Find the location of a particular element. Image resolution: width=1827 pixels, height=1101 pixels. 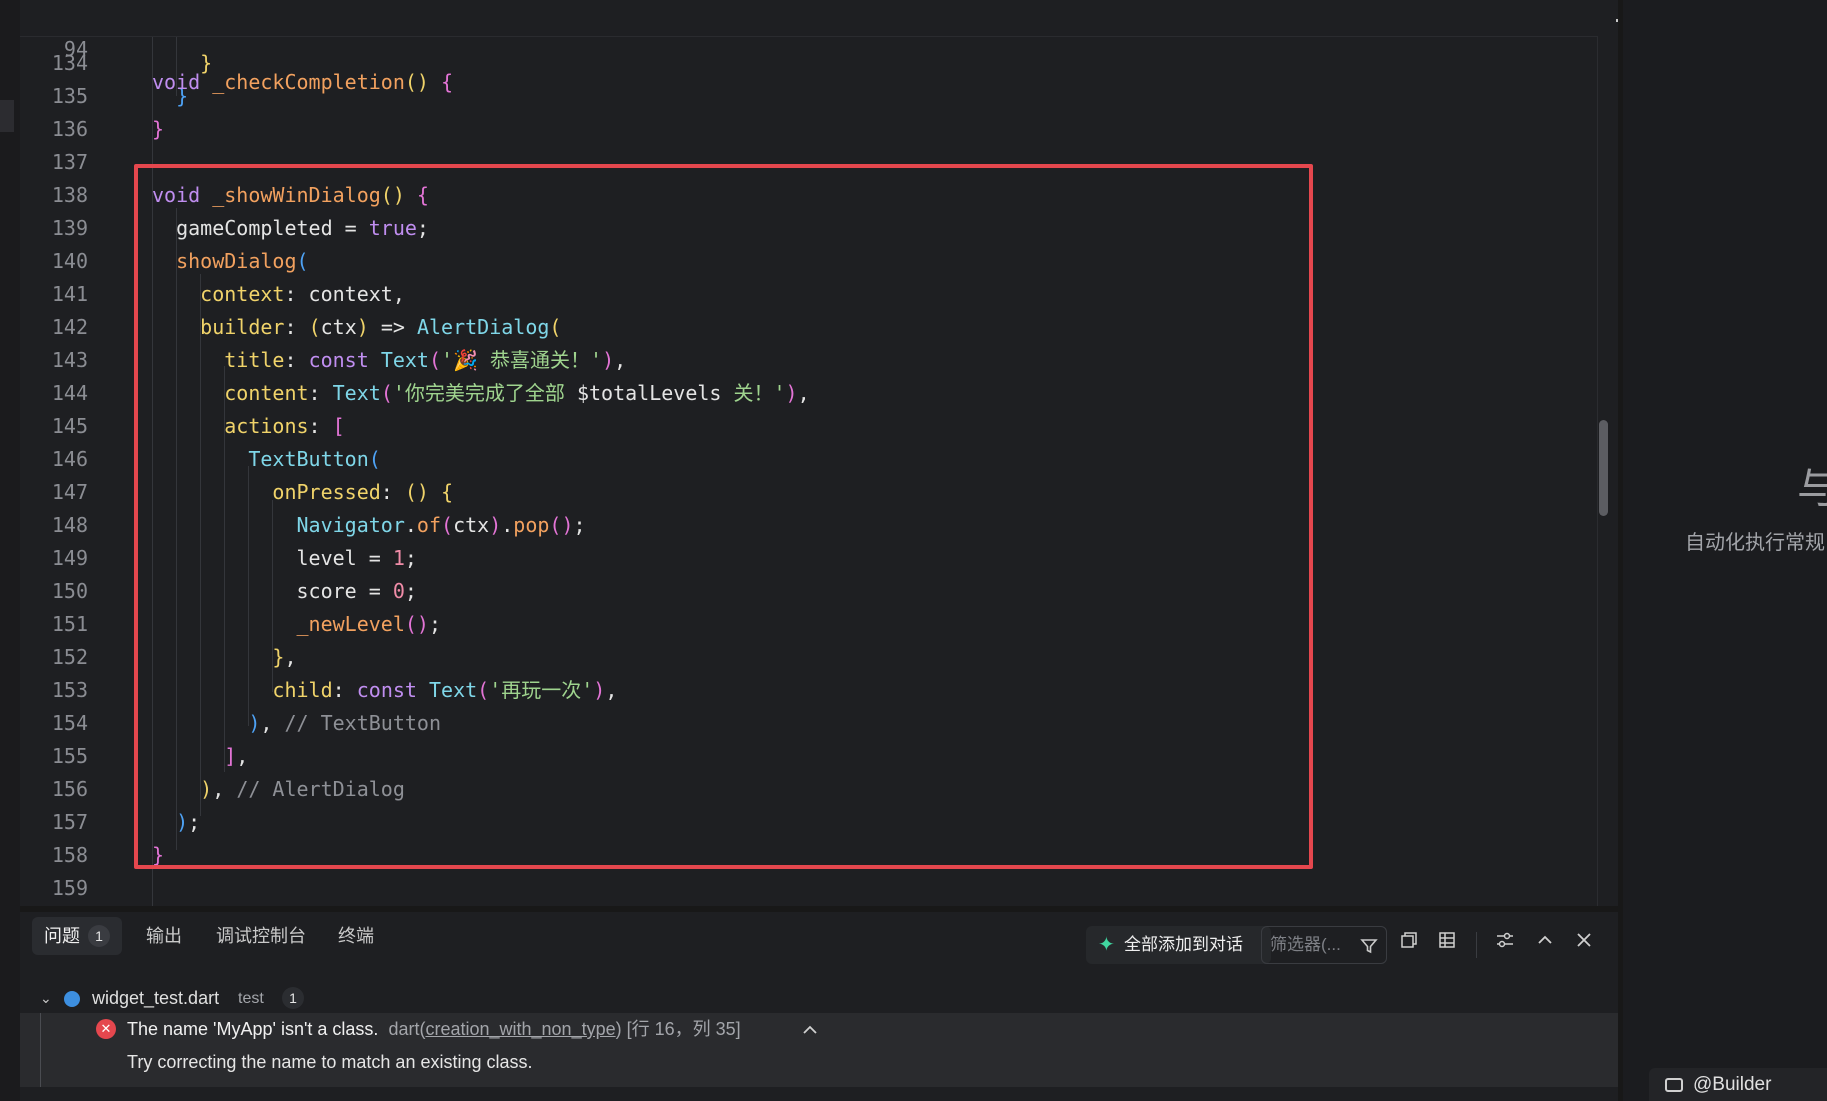

line-number: 145 is located at coordinates (69, 426).